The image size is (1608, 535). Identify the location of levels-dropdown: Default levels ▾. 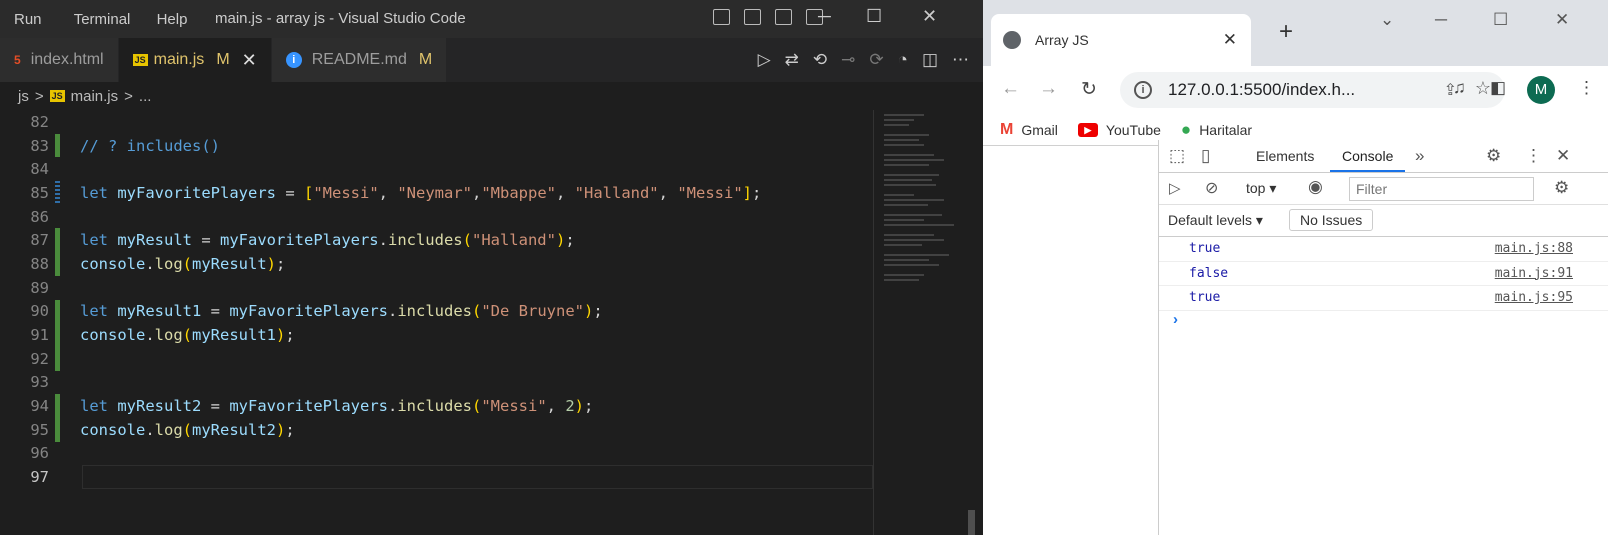
(1215, 220).